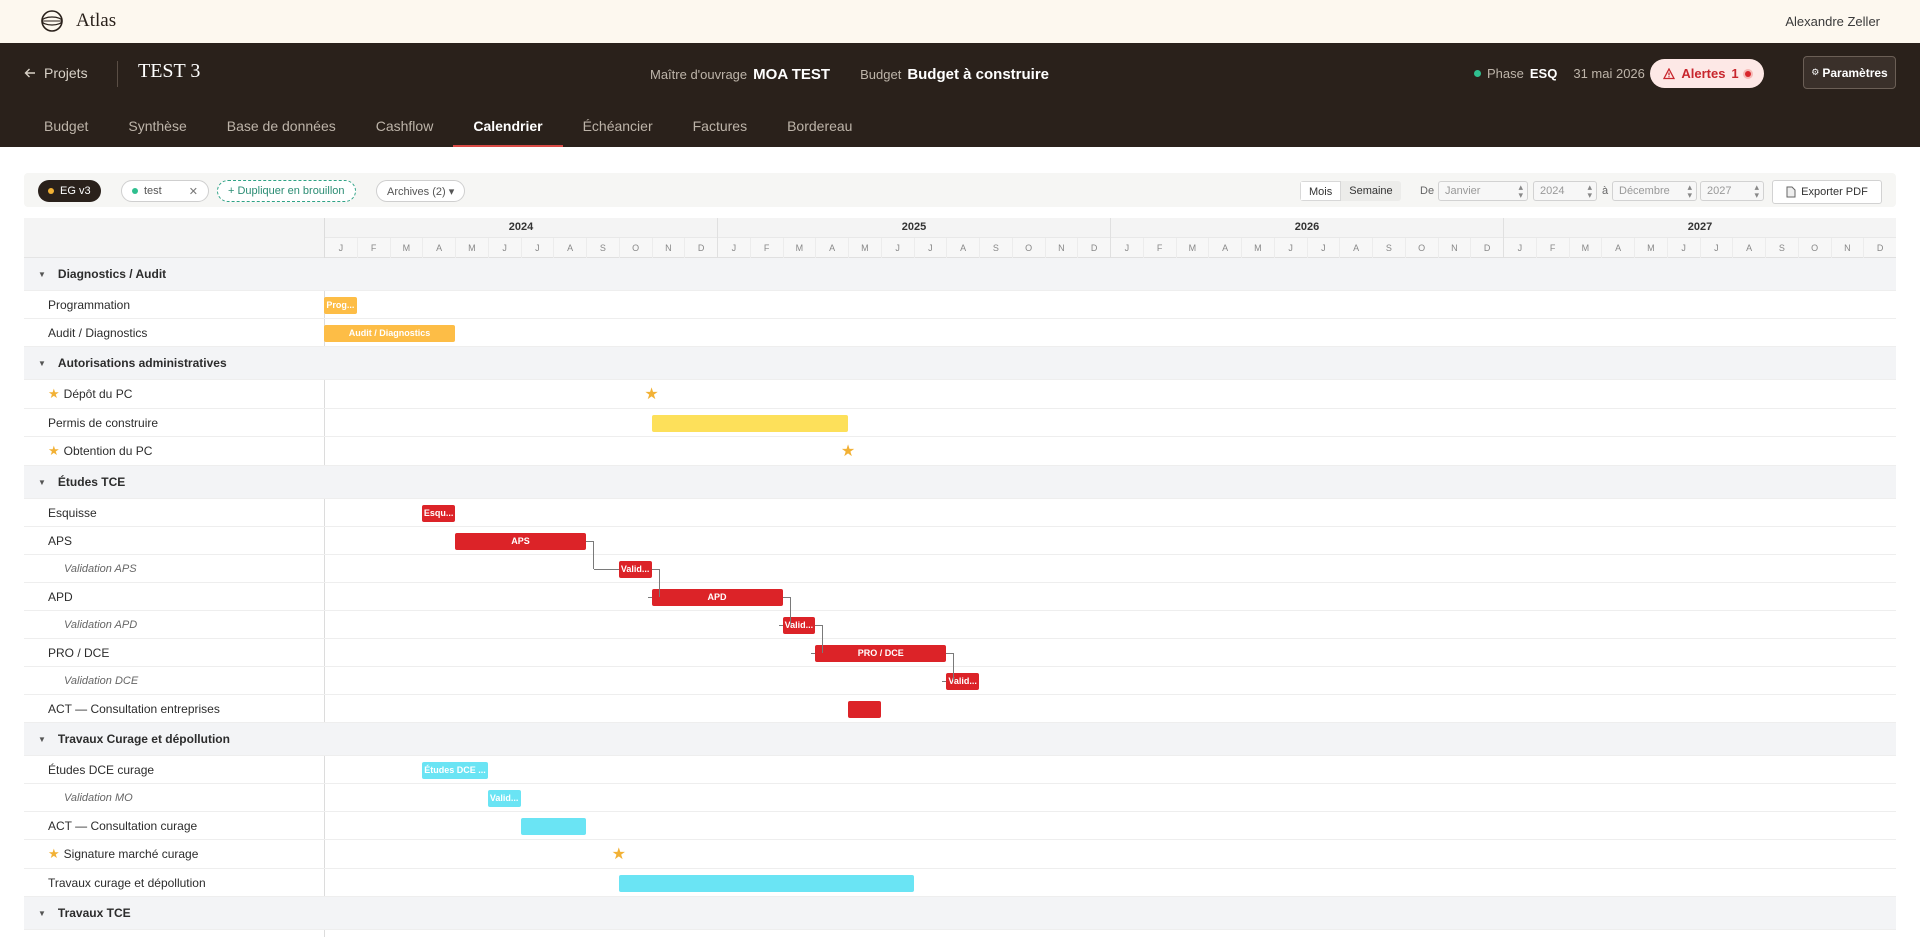 This screenshot has width=1920, height=937. I want to click on tab-cashflow: Cashflow, so click(405, 126).